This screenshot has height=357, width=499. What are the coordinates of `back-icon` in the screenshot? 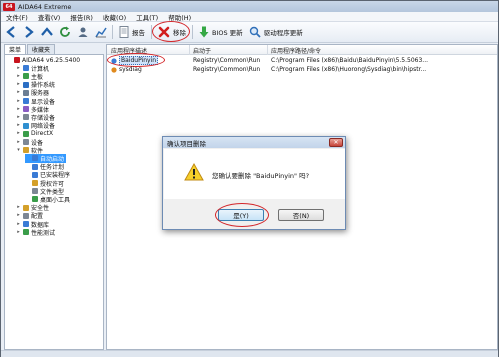 It's located at (11, 32).